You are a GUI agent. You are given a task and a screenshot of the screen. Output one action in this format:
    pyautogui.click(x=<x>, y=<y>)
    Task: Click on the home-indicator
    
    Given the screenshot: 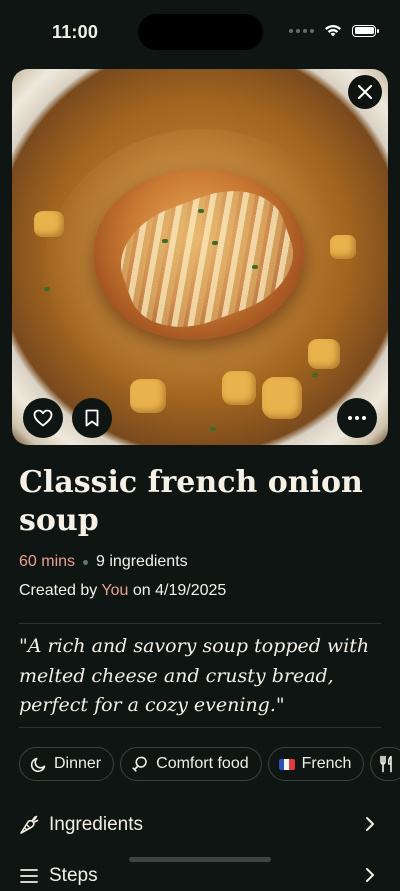 What is the action you would take?
    pyautogui.click(x=200, y=859)
    